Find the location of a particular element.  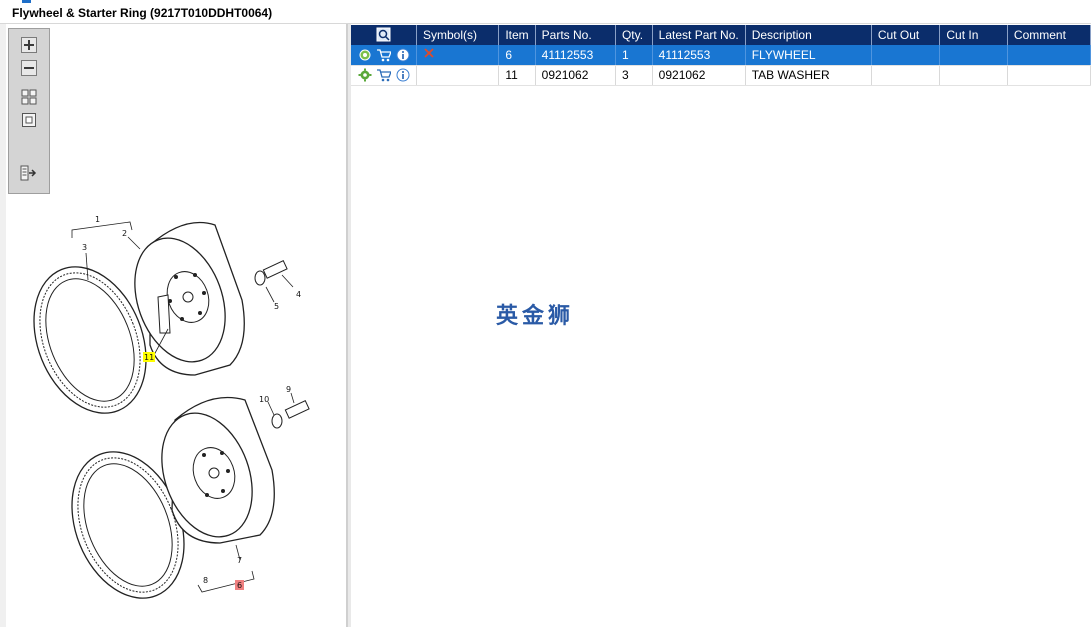

svg-text: 6 is located at coordinates (239, 585).